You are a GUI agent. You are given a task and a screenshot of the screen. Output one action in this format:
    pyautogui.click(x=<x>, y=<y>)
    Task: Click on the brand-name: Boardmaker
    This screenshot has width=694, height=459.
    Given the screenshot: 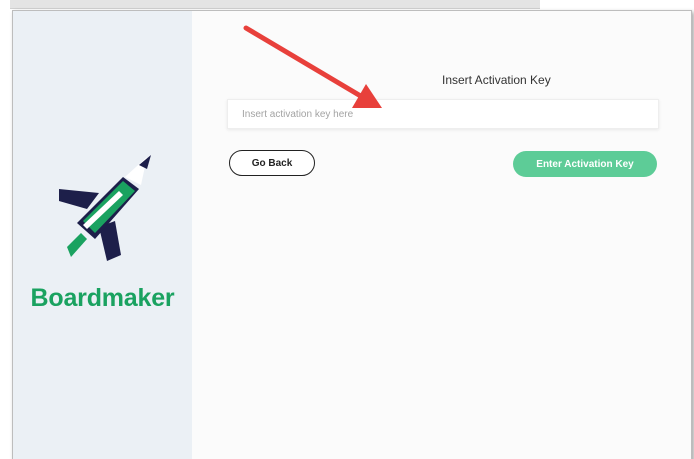 What is the action you would take?
    pyautogui.click(x=102, y=298)
    